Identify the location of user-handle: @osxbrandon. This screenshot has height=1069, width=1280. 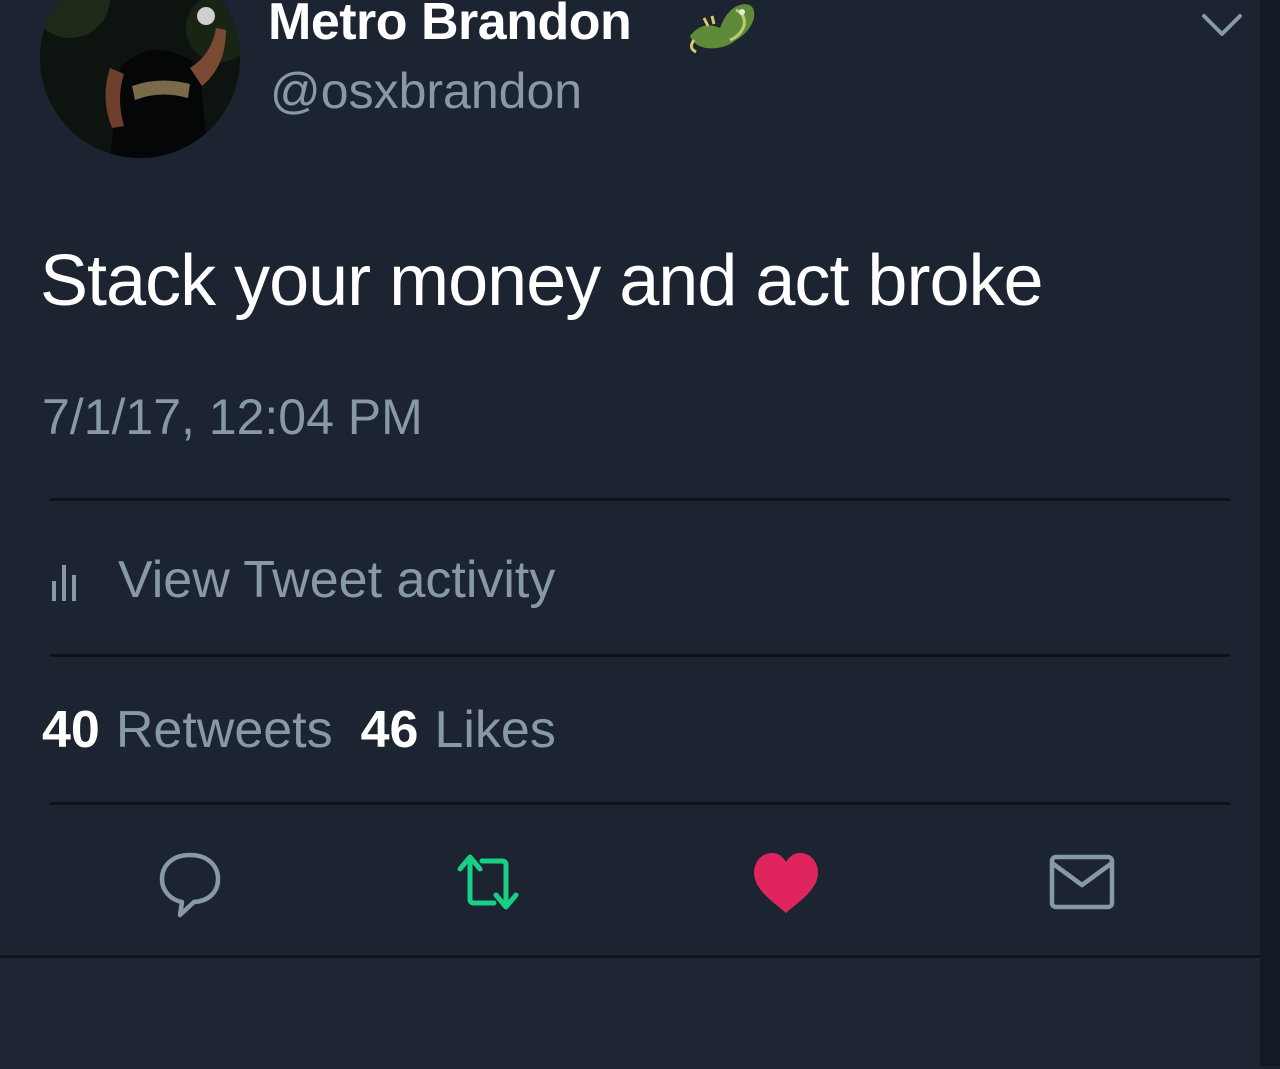
(426, 91).